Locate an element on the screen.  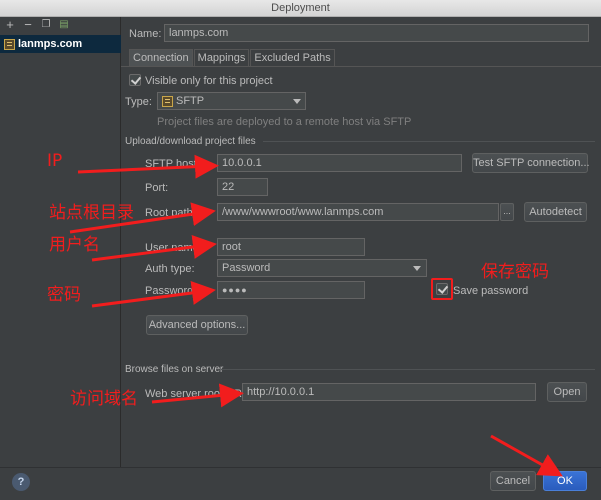
type-select: SFTP is located at coordinates (231, 101).